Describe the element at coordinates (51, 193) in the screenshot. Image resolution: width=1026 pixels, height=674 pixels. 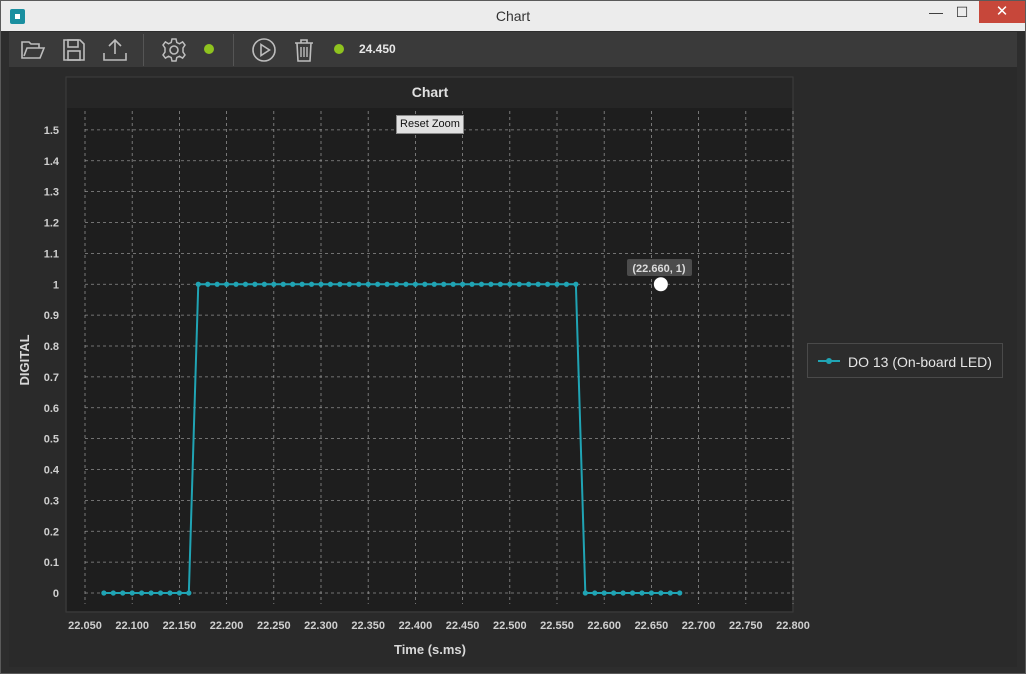
I see `y-tick-label: 1.3` at that location.